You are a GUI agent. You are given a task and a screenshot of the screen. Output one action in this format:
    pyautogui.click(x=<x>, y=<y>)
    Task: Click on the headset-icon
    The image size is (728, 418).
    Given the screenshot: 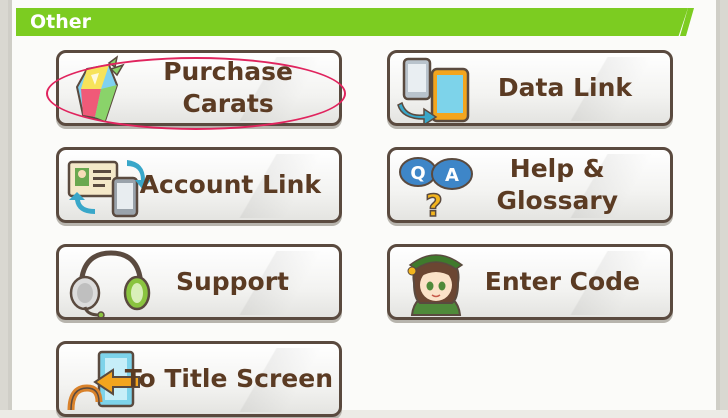 What is the action you would take?
    pyautogui.click(x=109, y=284)
    